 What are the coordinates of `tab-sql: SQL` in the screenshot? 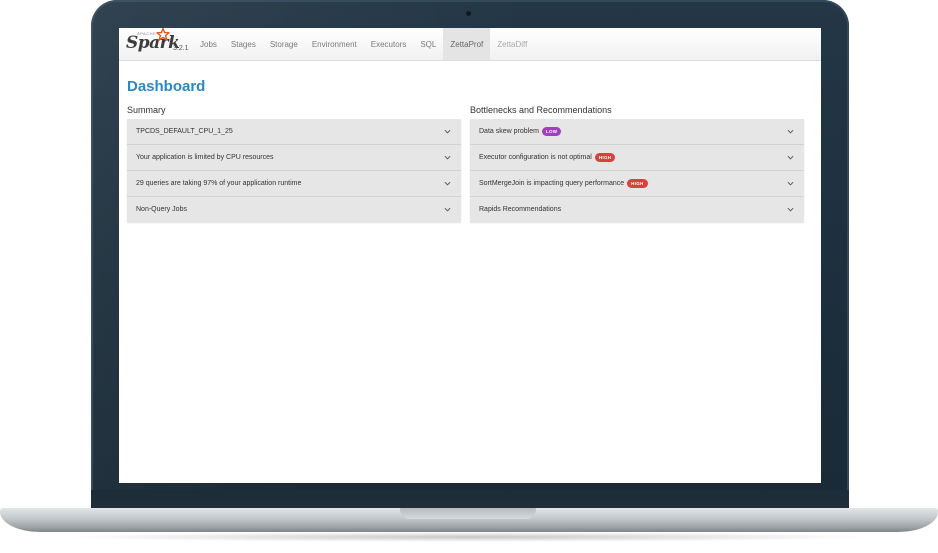 It's located at (428, 44).